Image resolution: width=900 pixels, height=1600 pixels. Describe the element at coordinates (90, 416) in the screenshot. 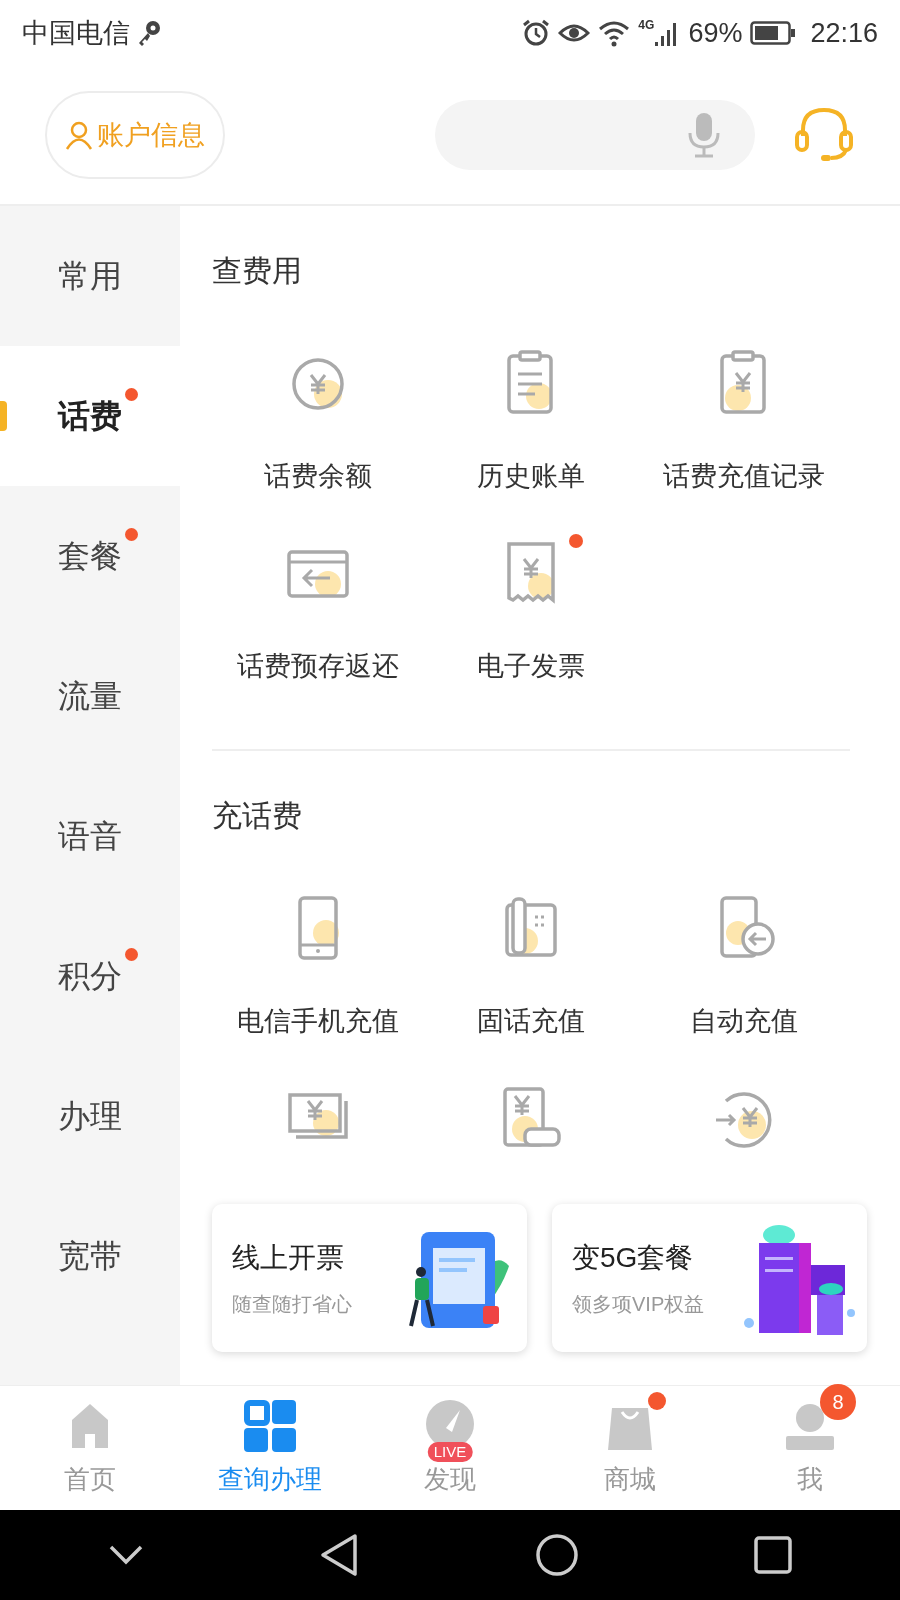

I see `sidebar-item: 话费` at that location.